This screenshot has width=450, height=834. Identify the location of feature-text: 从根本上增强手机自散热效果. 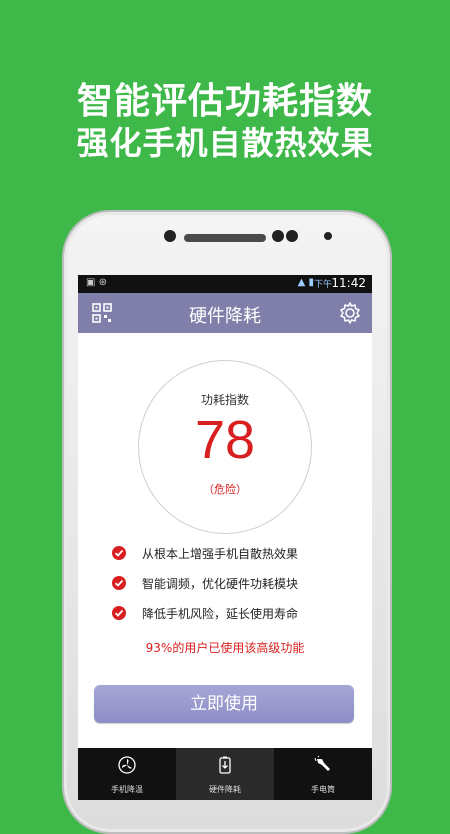
(220, 554).